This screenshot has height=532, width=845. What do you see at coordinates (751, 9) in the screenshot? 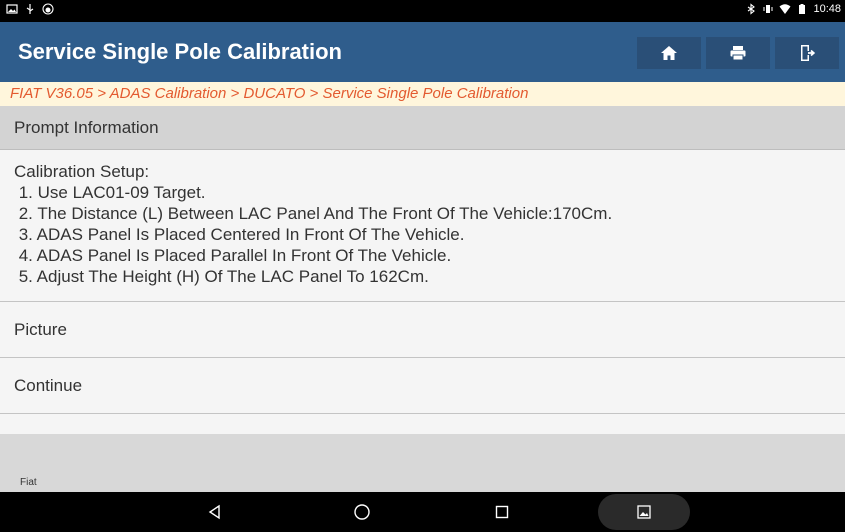
I see `bluetooth-icon` at bounding box center [751, 9].